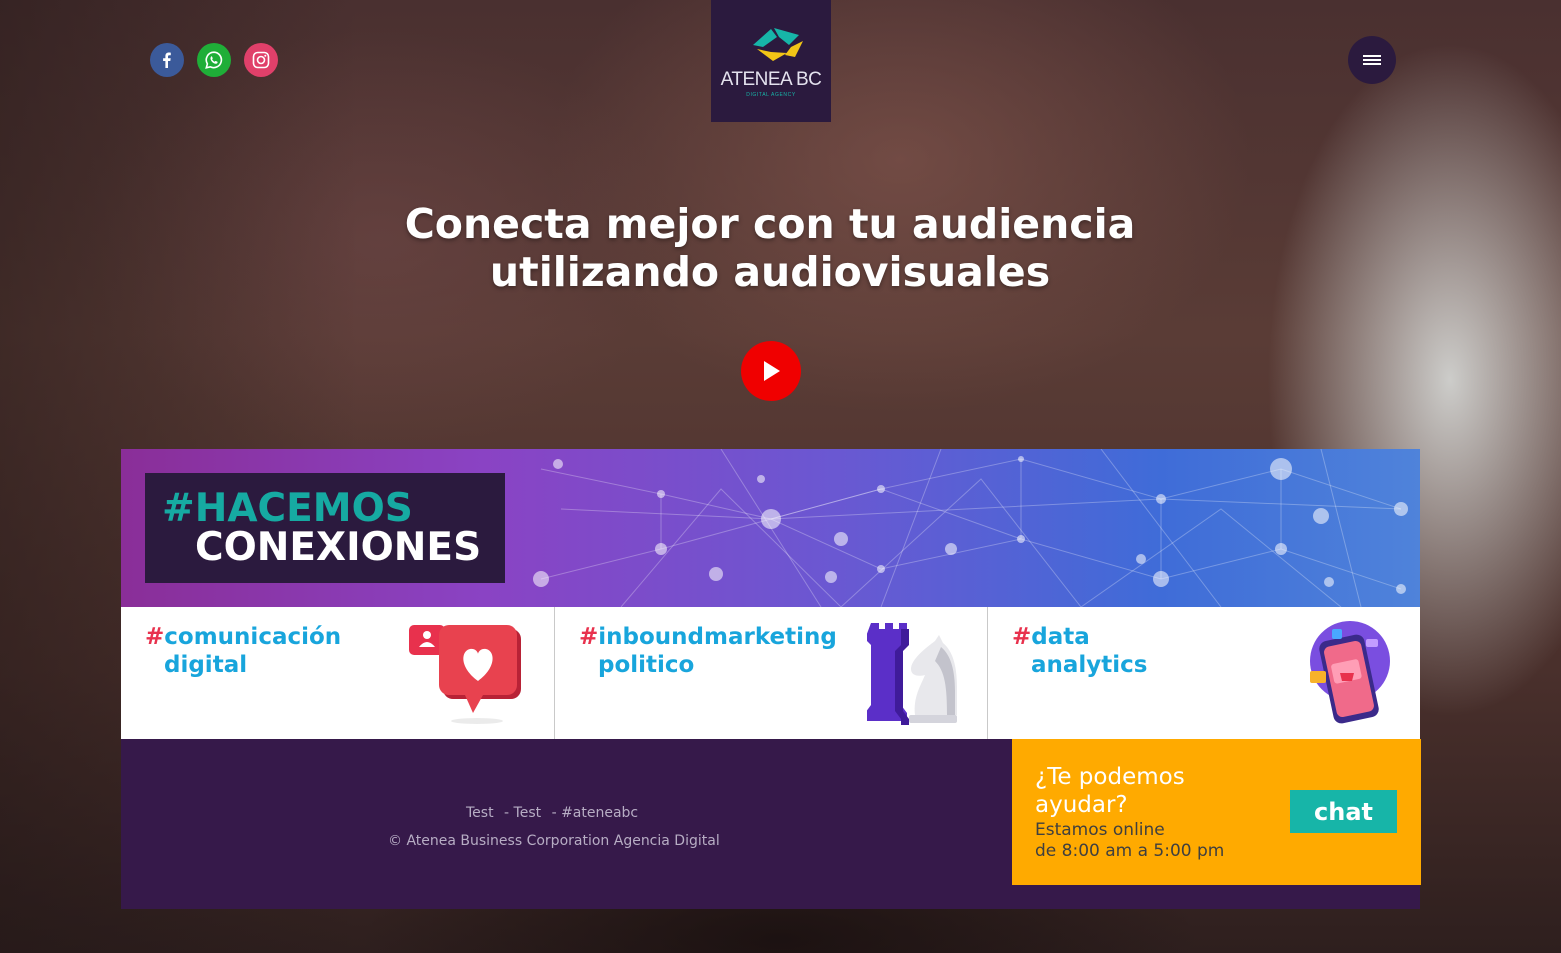 The width and height of the screenshot is (1561, 953). Describe the element at coordinates (708, 651) in the screenshot. I see `card-title: #inboundmarketing politico` at that location.